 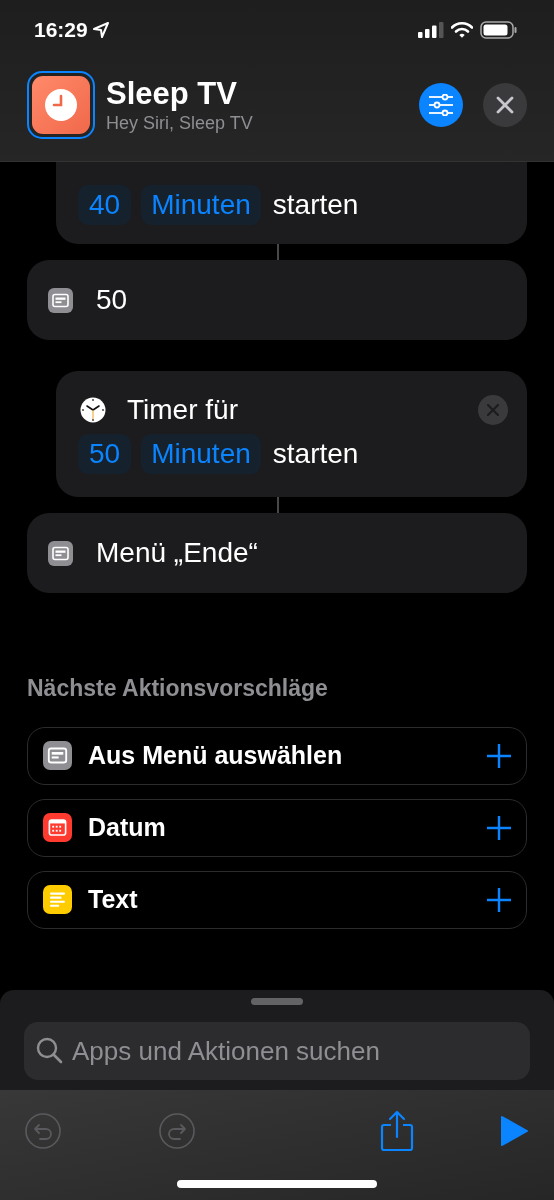 I want to click on suggestion-label: Aus Menü auswählen, so click(x=216, y=755).